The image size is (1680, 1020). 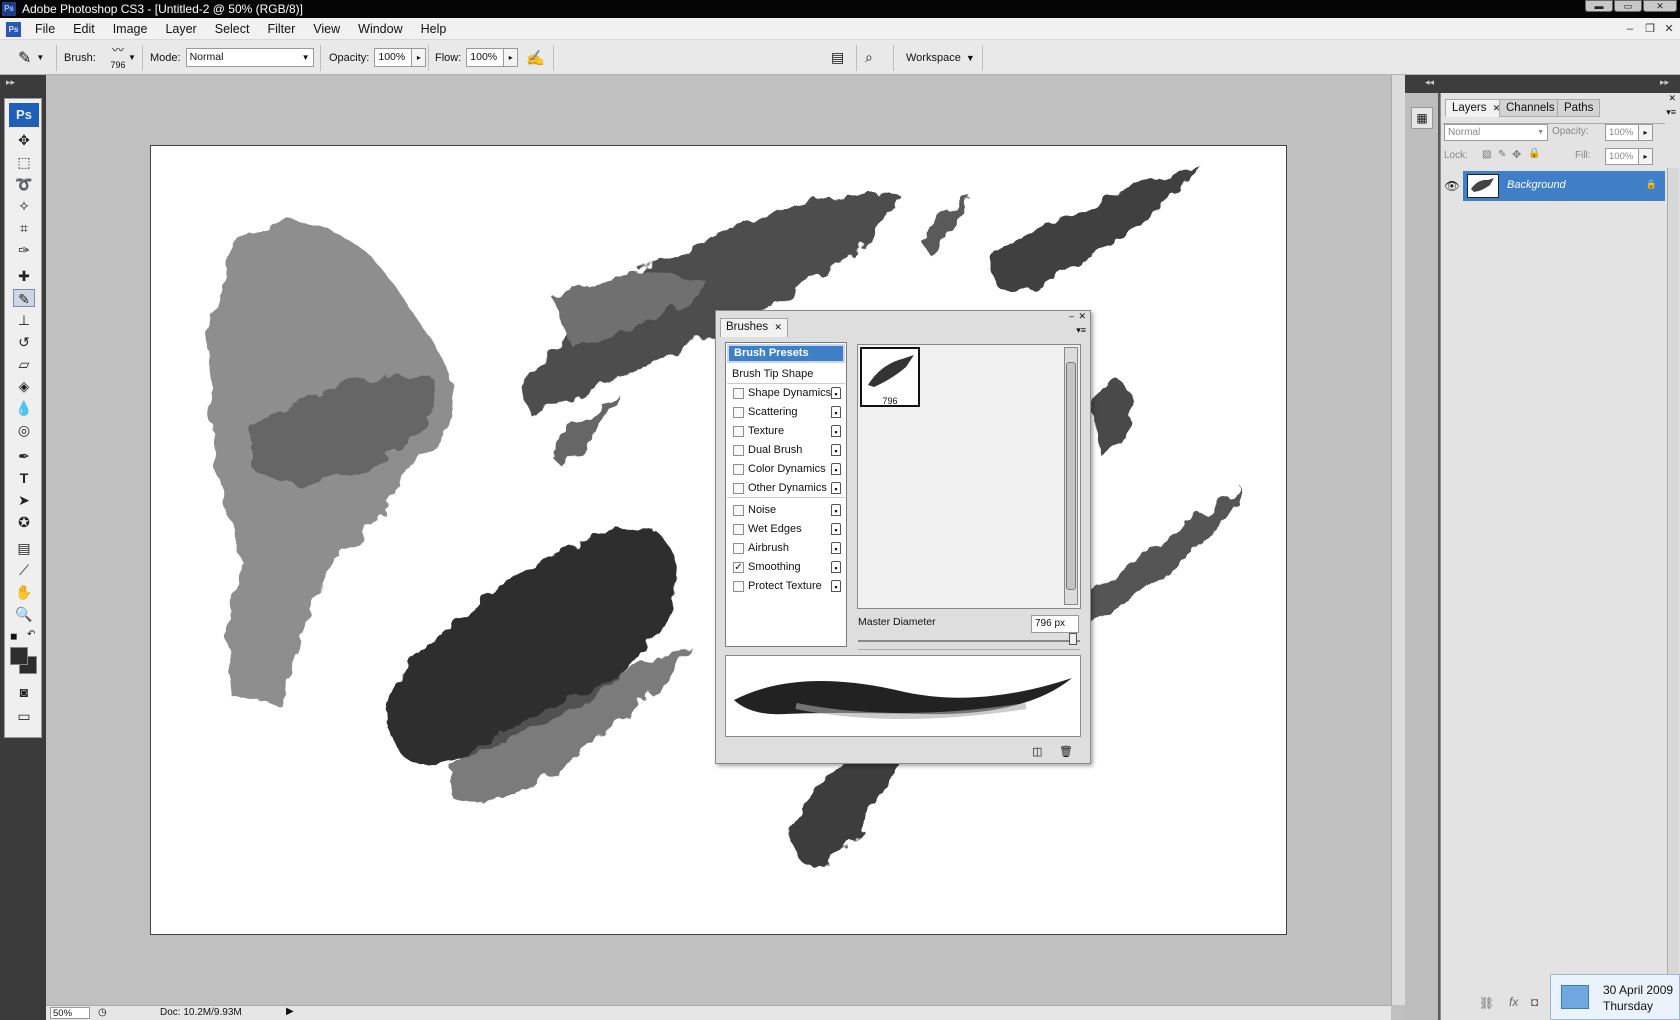 I want to click on scattering-checkbox, so click(x=738, y=412).